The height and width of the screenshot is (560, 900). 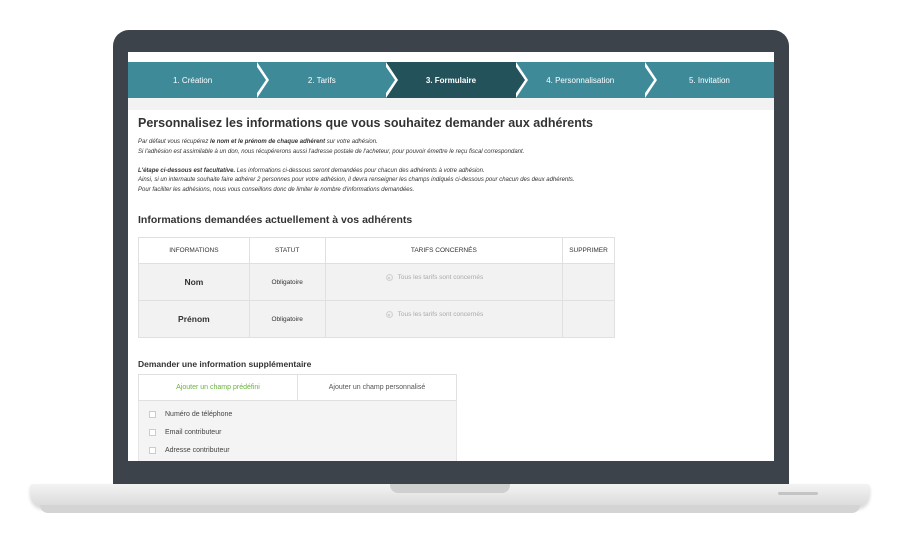 What do you see at coordinates (194, 319) in the screenshot?
I see `info-name-cell: Prénom` at bounding box center [194, 319].